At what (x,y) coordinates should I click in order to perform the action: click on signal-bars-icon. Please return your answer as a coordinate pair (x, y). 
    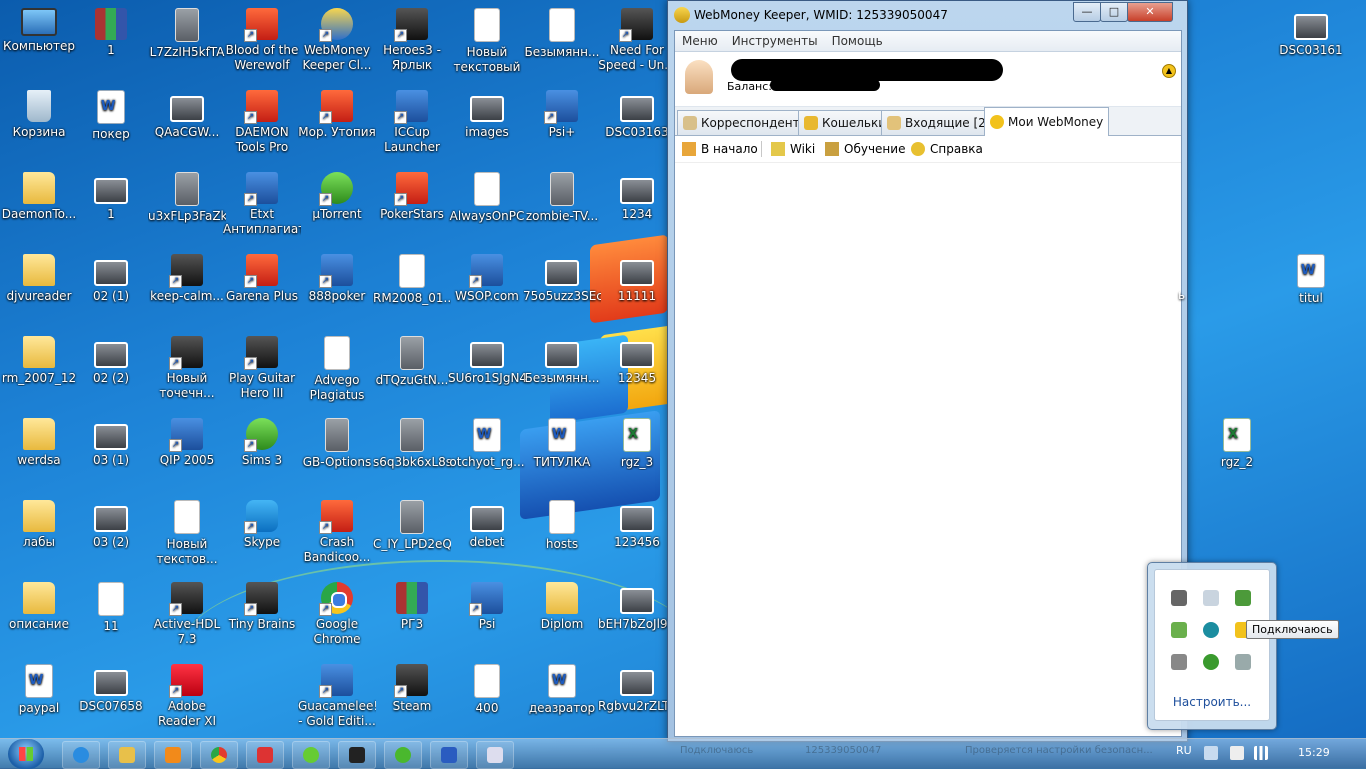
    Looking at the image, I should click on (1261, 753).